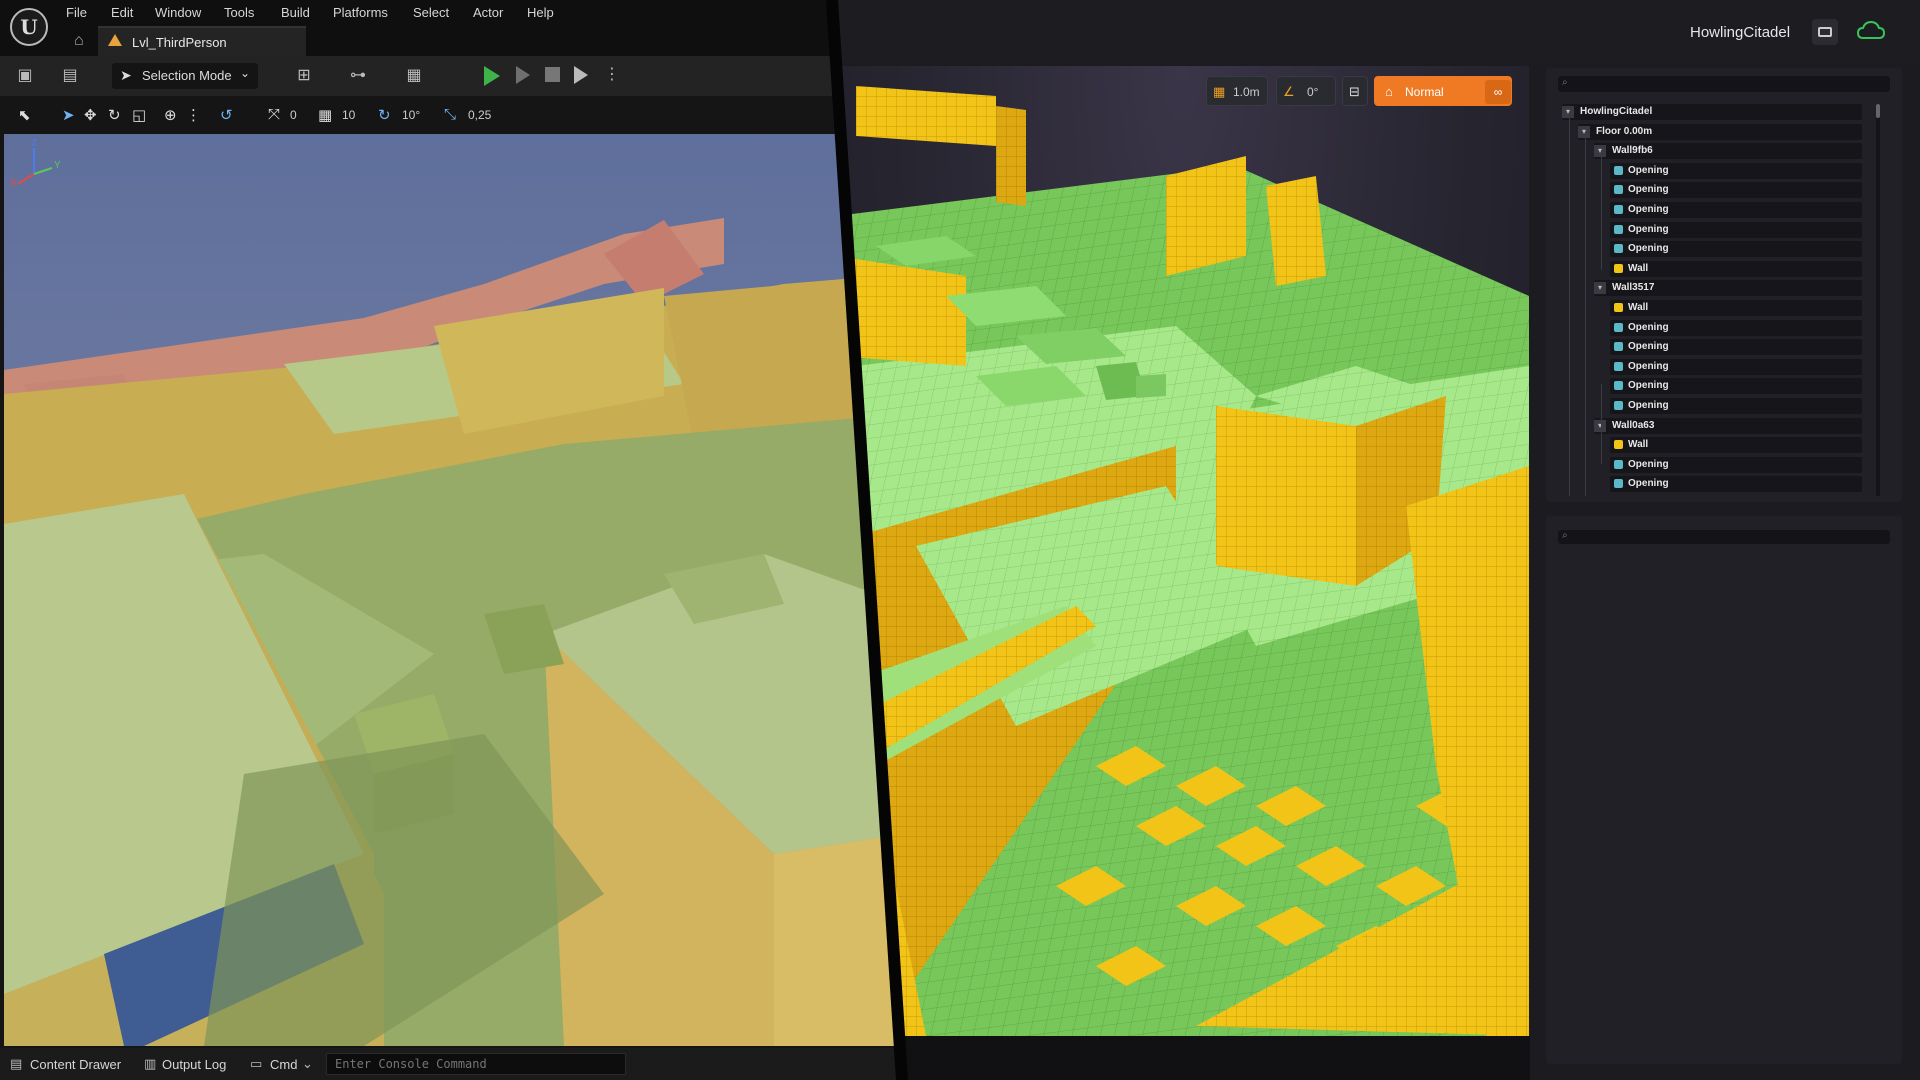 The height and width of the screenshot is (1080, 1920). Describe the element at coordinates (193, 115) in the screenshot. I see `more-icon: ⋮` at that location.